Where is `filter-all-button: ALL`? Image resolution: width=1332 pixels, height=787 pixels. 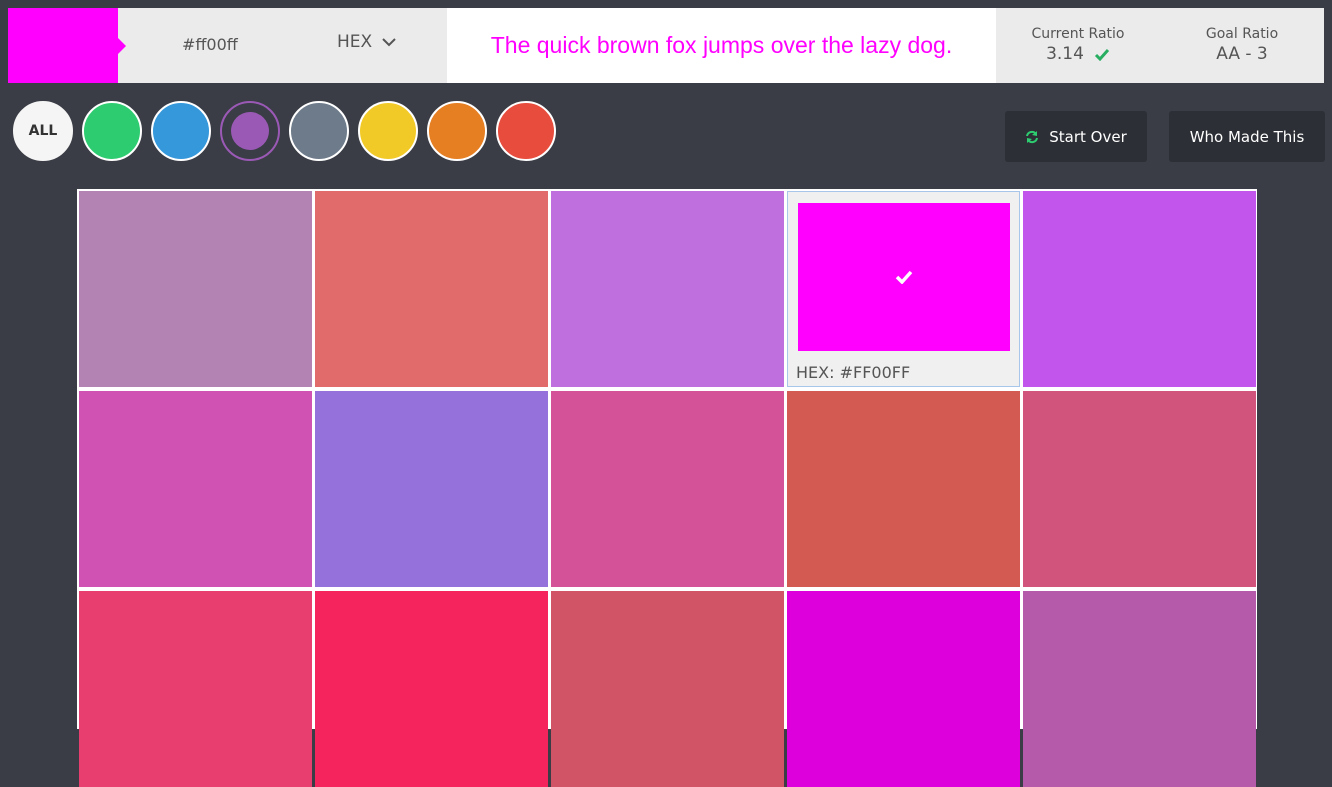
filter-all-button: ALL is located at coordinates (43, 131).